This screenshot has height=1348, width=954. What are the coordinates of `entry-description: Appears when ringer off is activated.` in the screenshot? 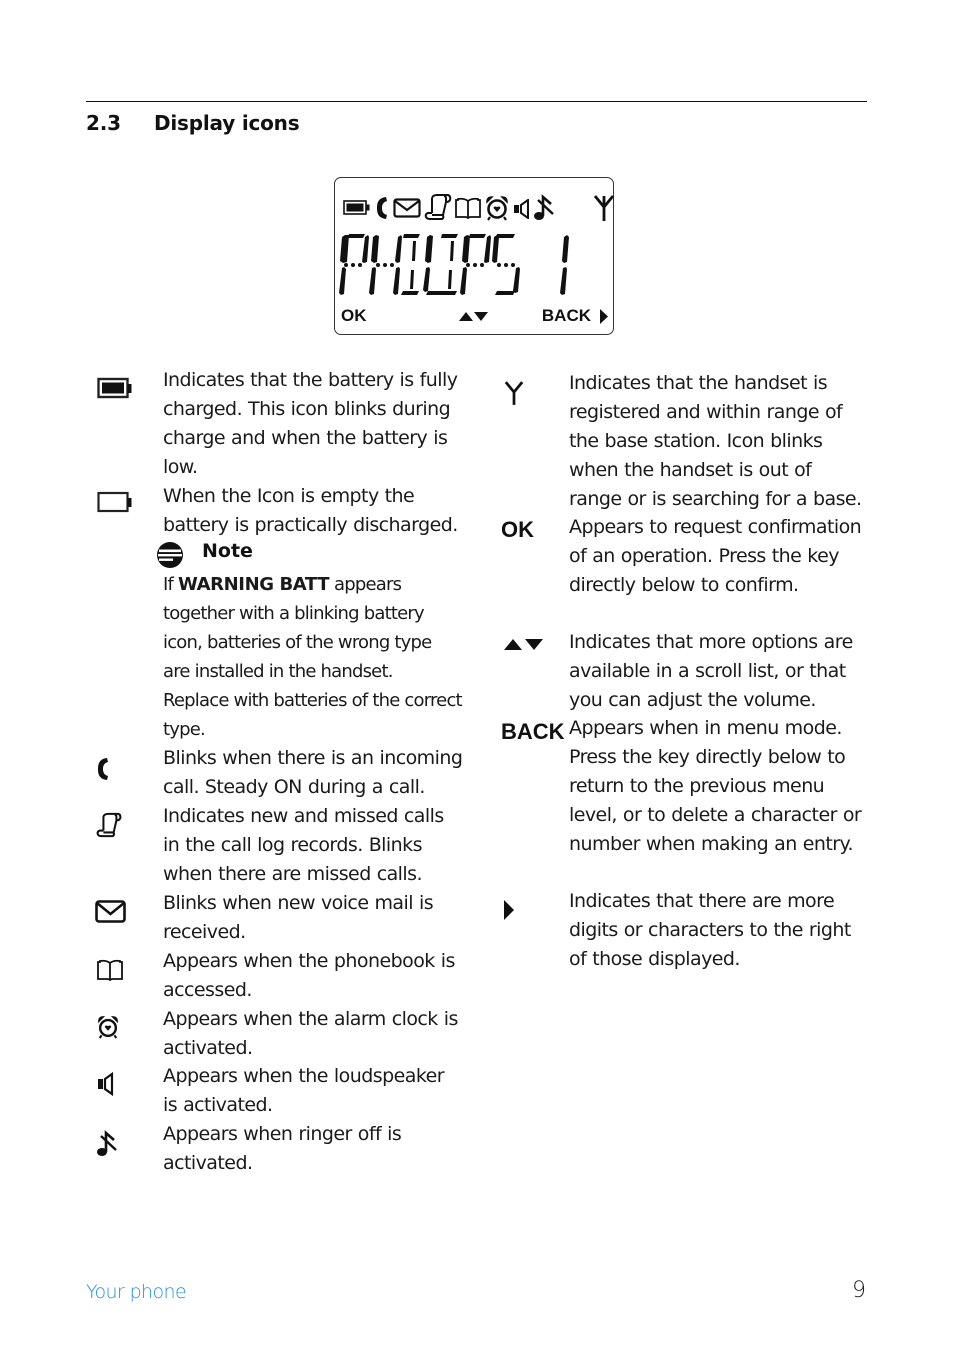 It's located at (282, 1148).